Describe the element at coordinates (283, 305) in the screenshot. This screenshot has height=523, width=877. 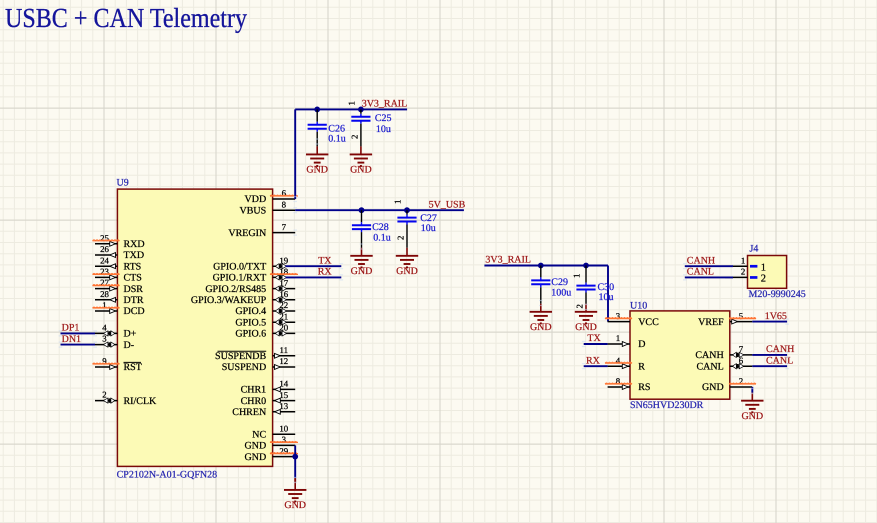
I see `svg-text: 22` at that location.